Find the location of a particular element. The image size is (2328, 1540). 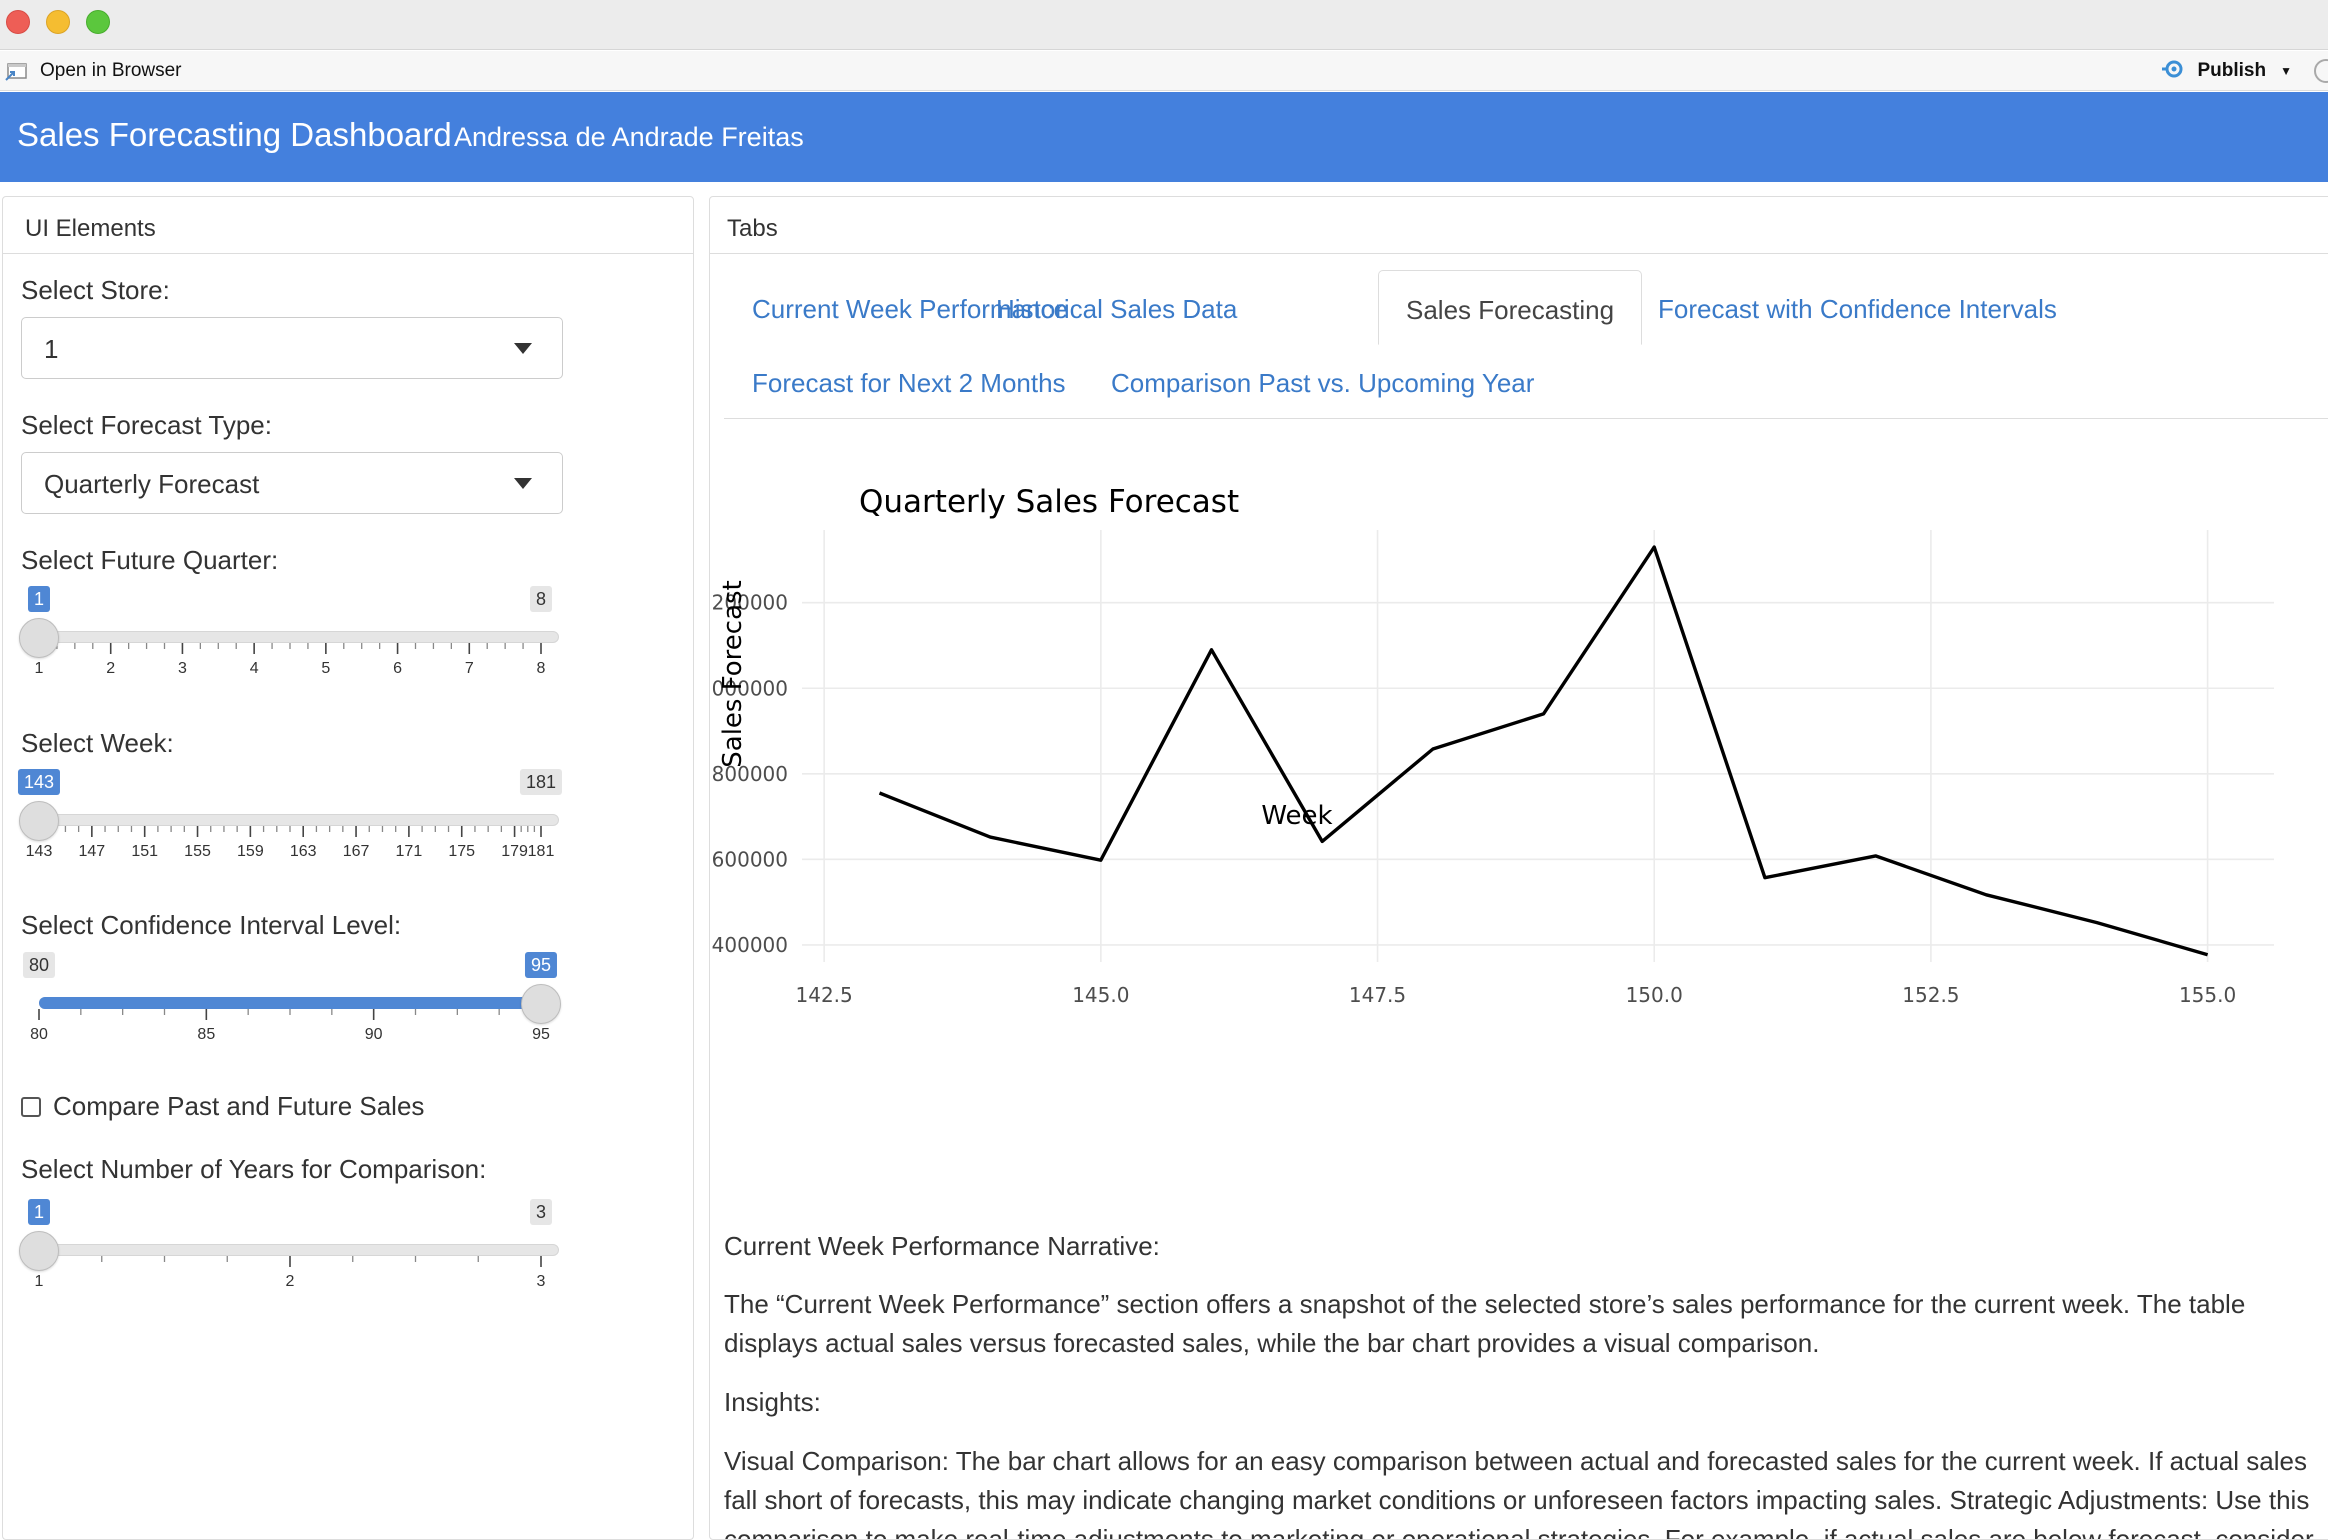

app-author: Andressa de Andrade Freitas is located at coordinates (629, 137).